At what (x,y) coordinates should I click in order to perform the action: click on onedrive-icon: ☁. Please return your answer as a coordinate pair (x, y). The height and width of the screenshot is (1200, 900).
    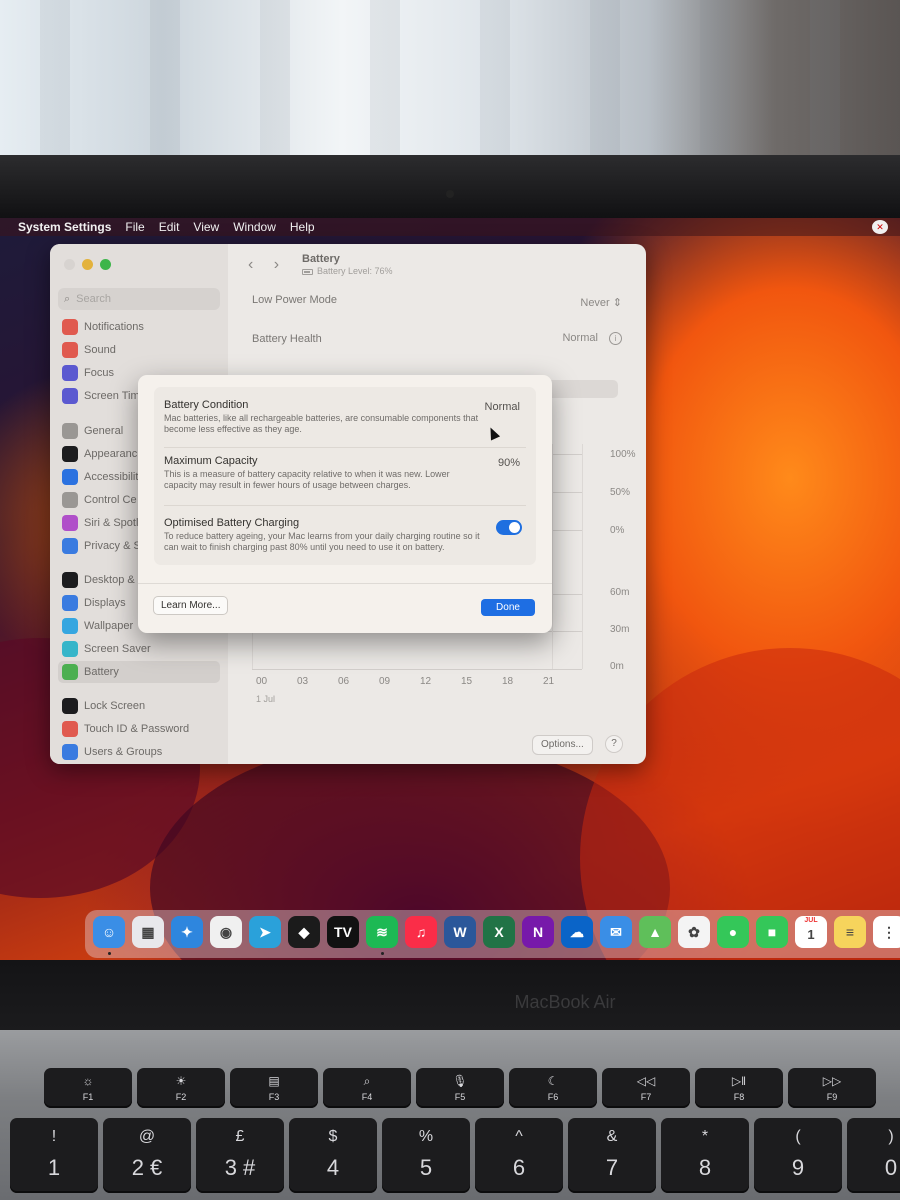
    Looking at the image, I should click on (577, 932).